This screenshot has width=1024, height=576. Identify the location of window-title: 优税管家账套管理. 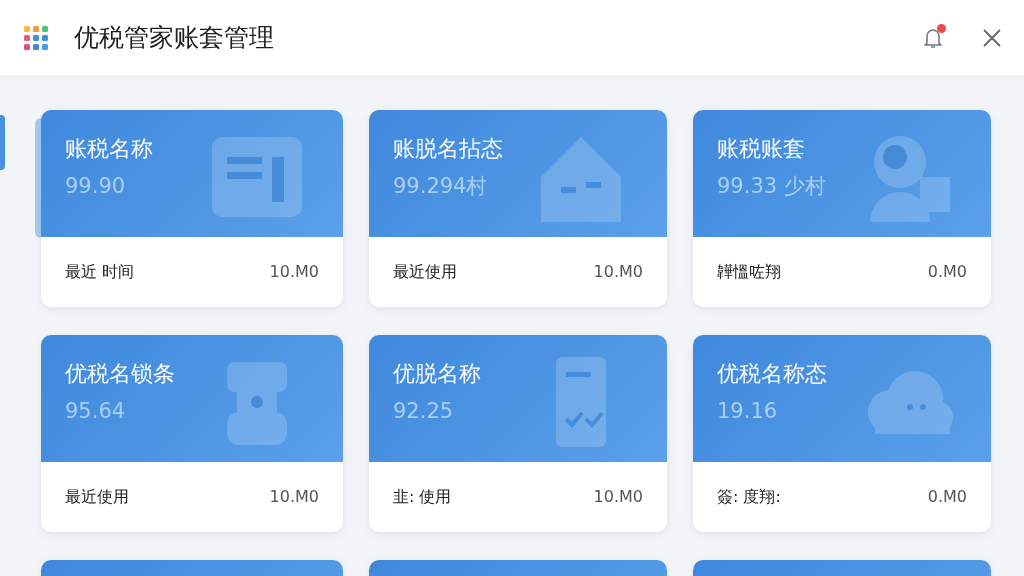
(174, 37).